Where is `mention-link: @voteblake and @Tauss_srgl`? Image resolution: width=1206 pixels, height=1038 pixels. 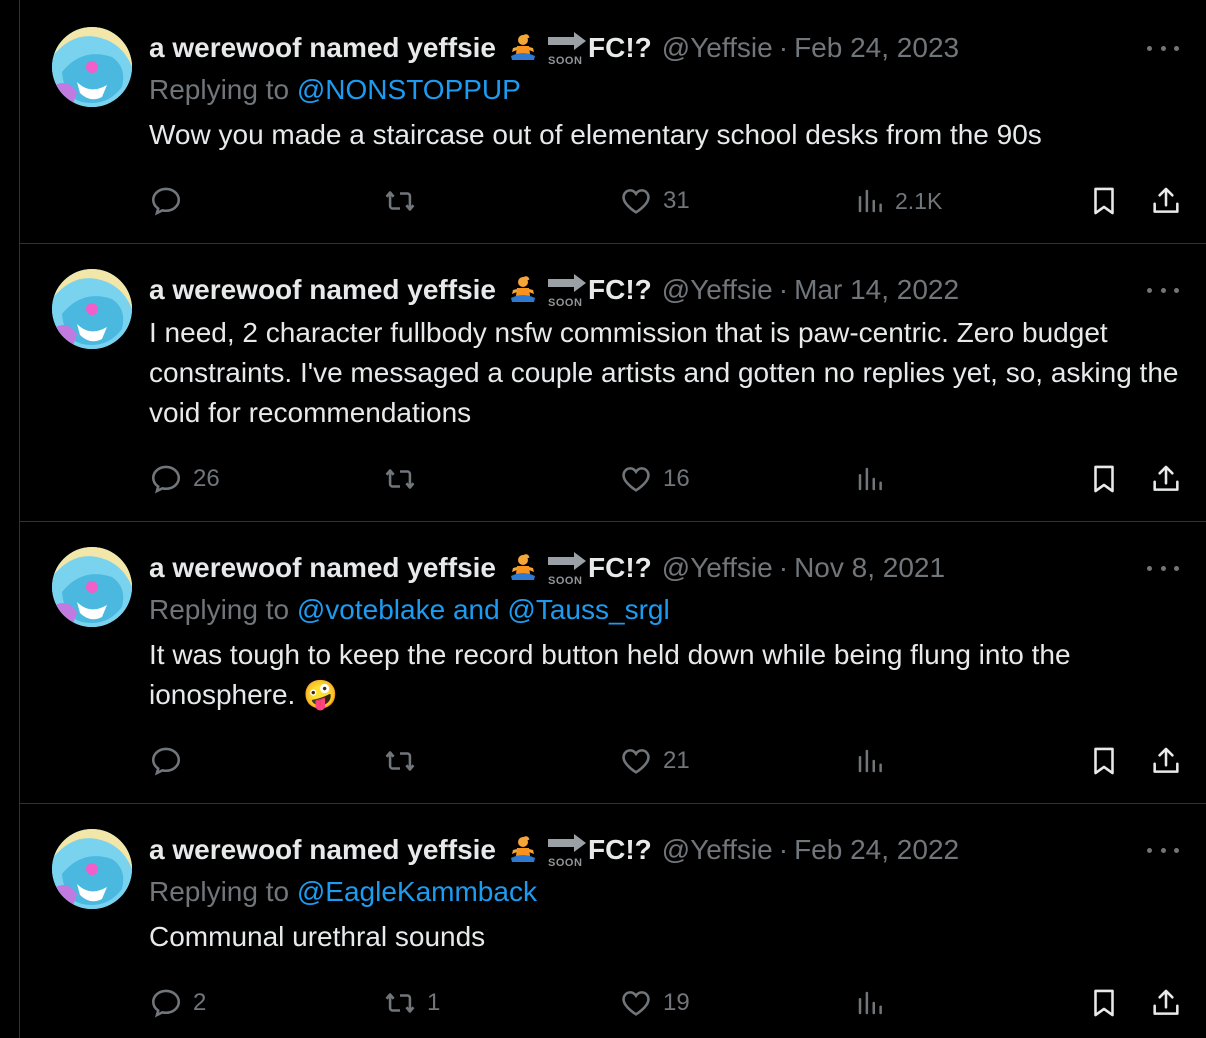 mention-link: @voteblake and @Tauss_srgl is located at coordinates (483, 609).